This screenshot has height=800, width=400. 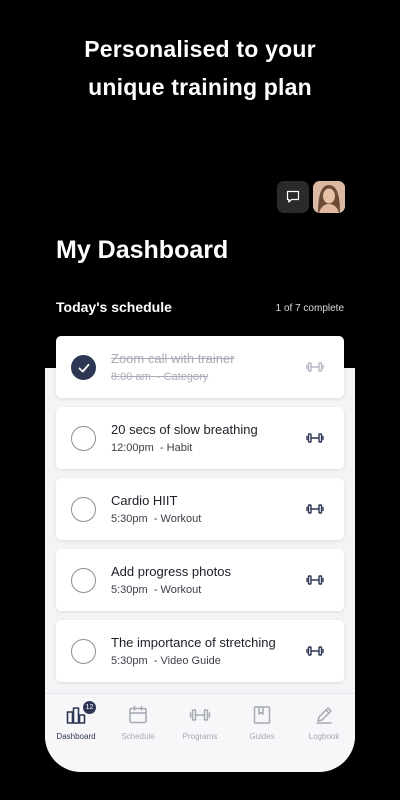 I want to click on schedule-progress: 1 of 7 complete, so click(x=309, y=308).